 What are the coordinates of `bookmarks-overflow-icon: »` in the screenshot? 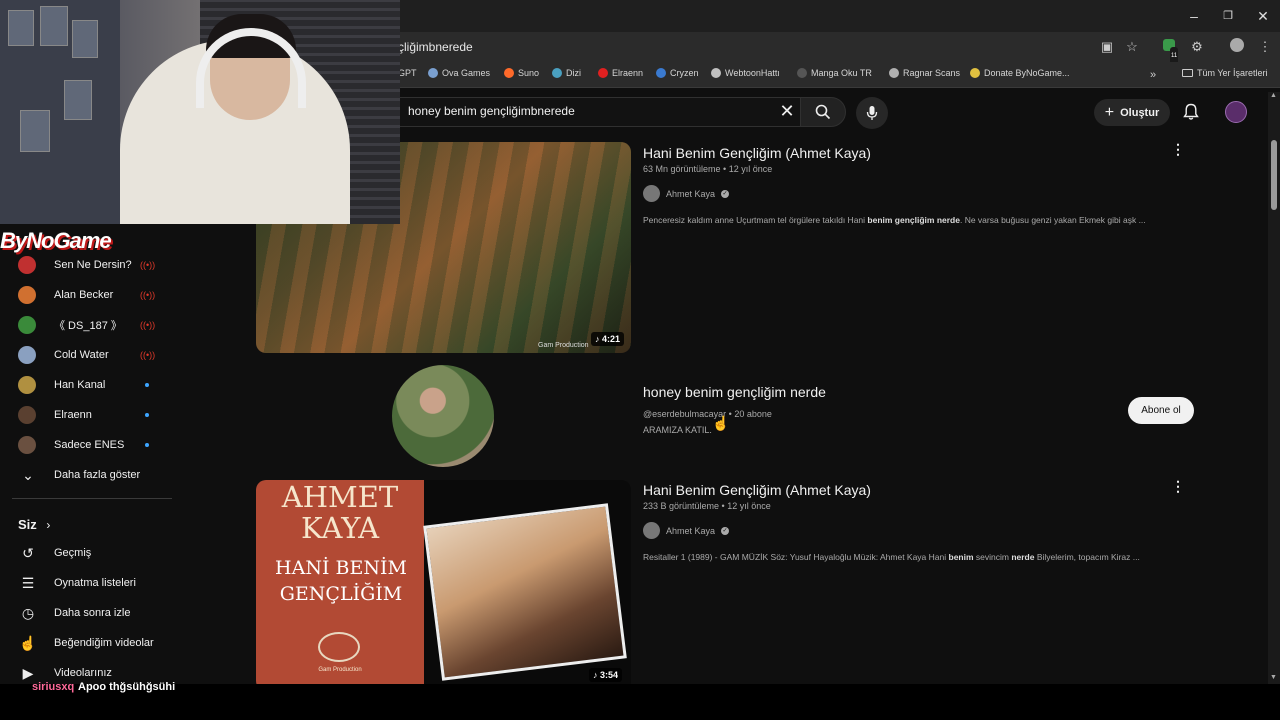 It's located at (1153, 75).